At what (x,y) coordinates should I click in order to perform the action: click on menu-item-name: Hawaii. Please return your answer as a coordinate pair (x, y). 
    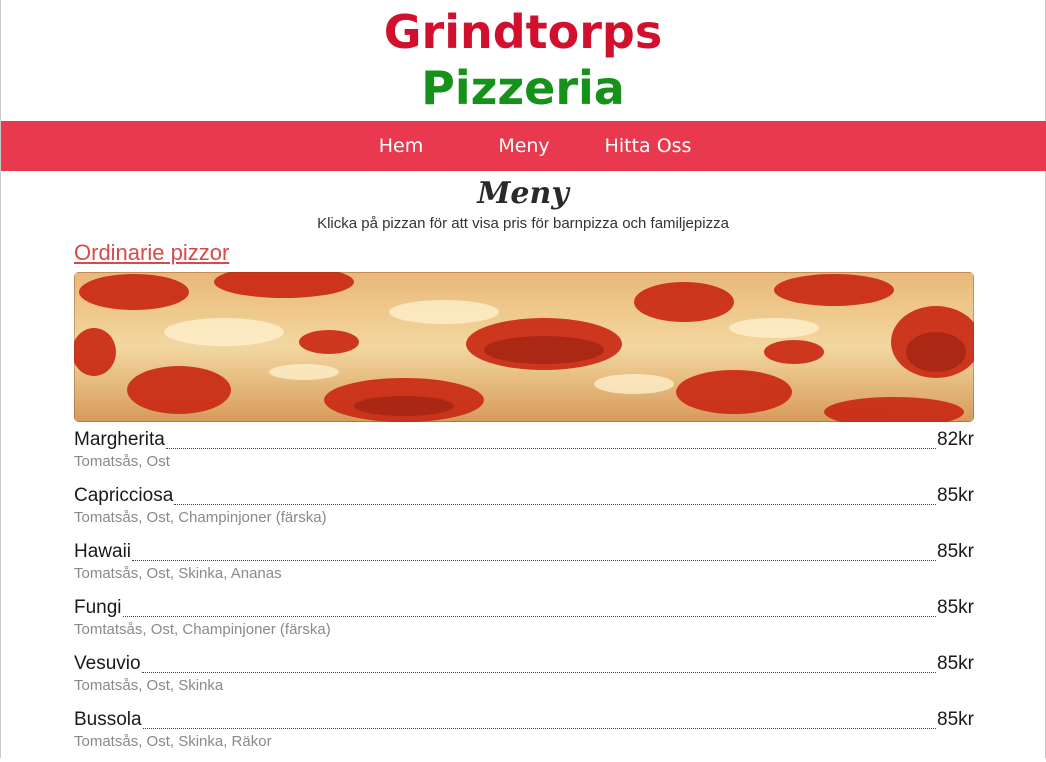
    Looking at the image, I should click on (103, 551).